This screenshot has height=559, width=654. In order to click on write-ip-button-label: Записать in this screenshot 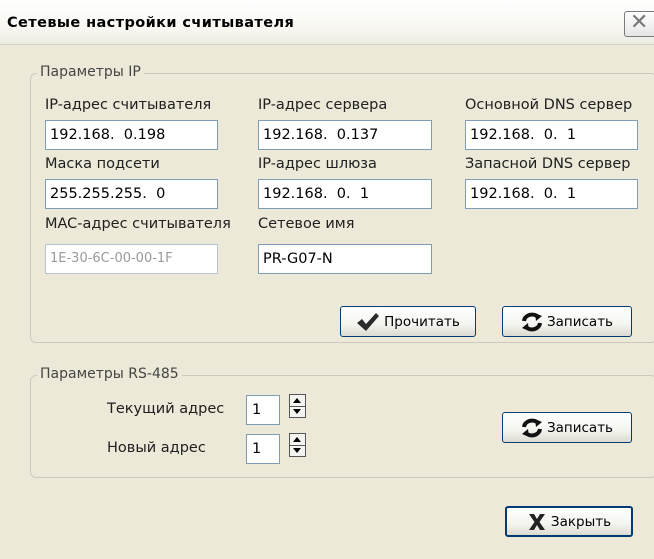, I will do `click(580, 321)`.